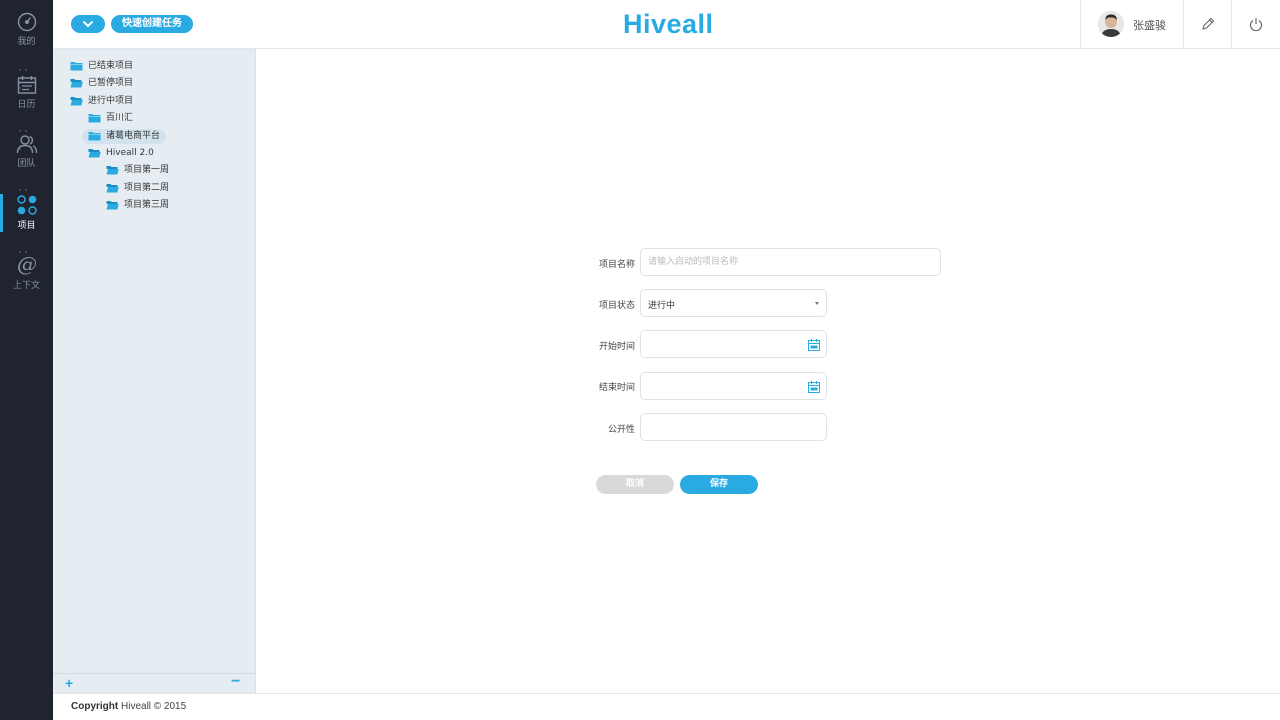  I want to click on at-icon: @, so click(27, 265).